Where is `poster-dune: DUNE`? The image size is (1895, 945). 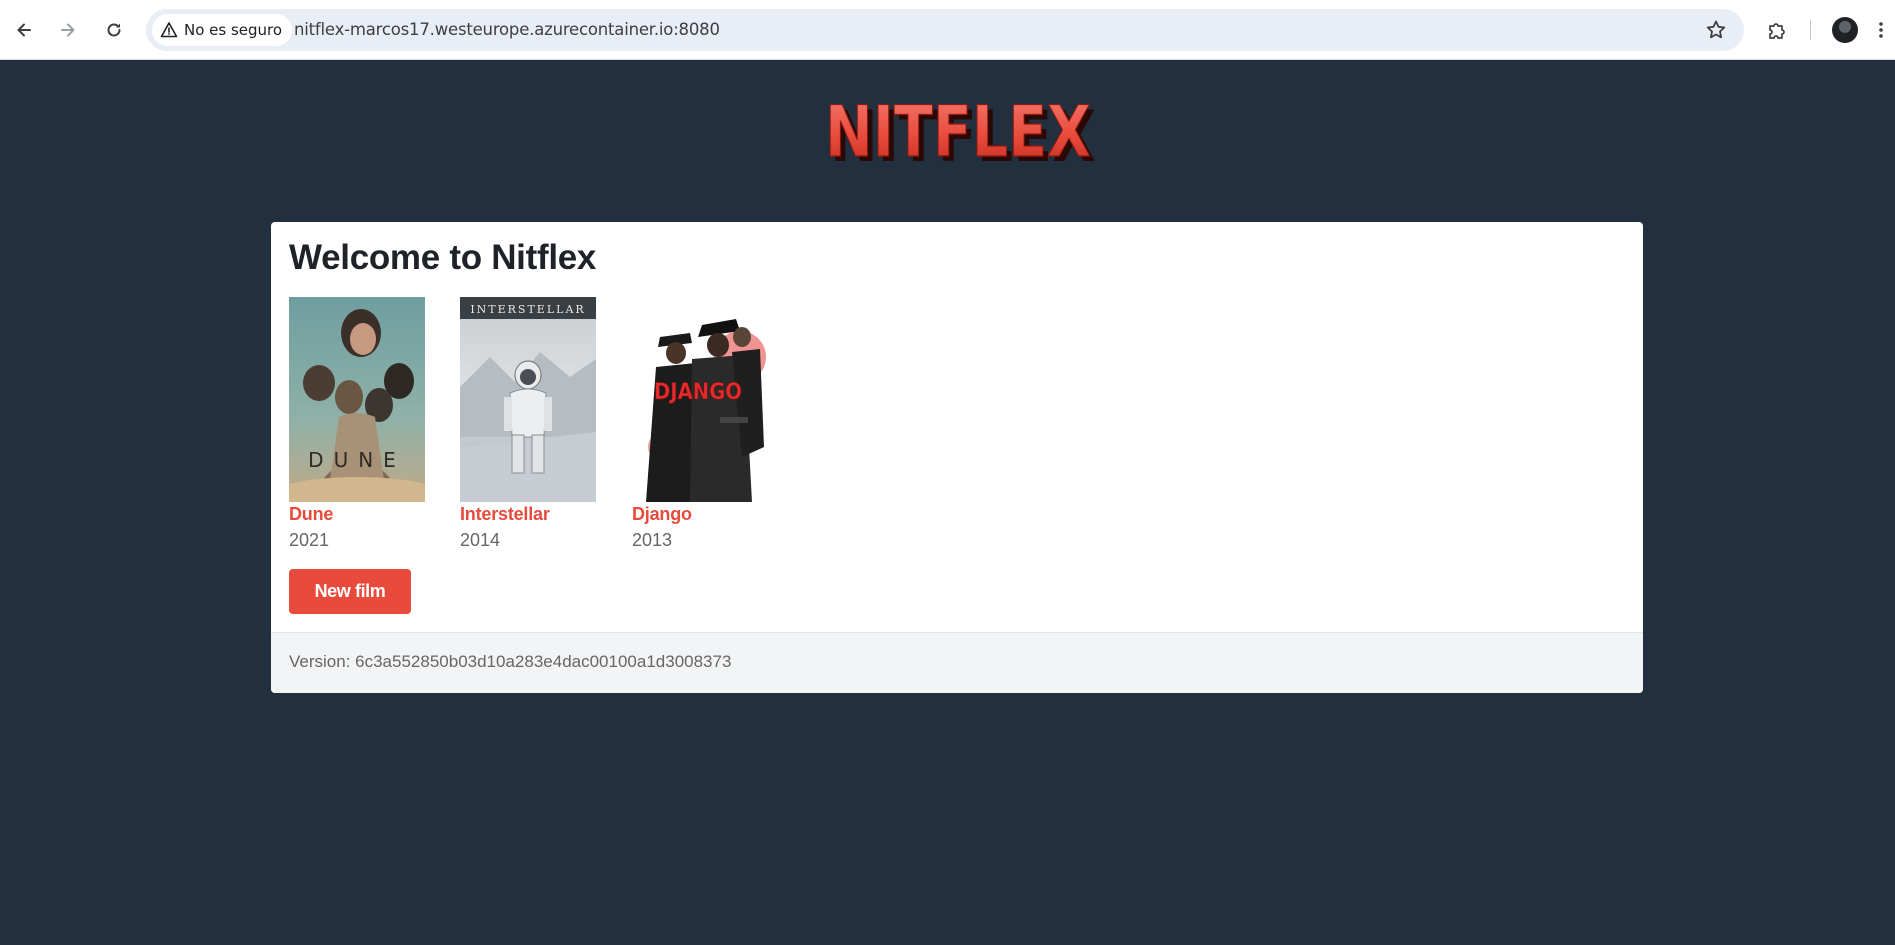
poster-dune: DUNE is located at coordinates (357, 399).